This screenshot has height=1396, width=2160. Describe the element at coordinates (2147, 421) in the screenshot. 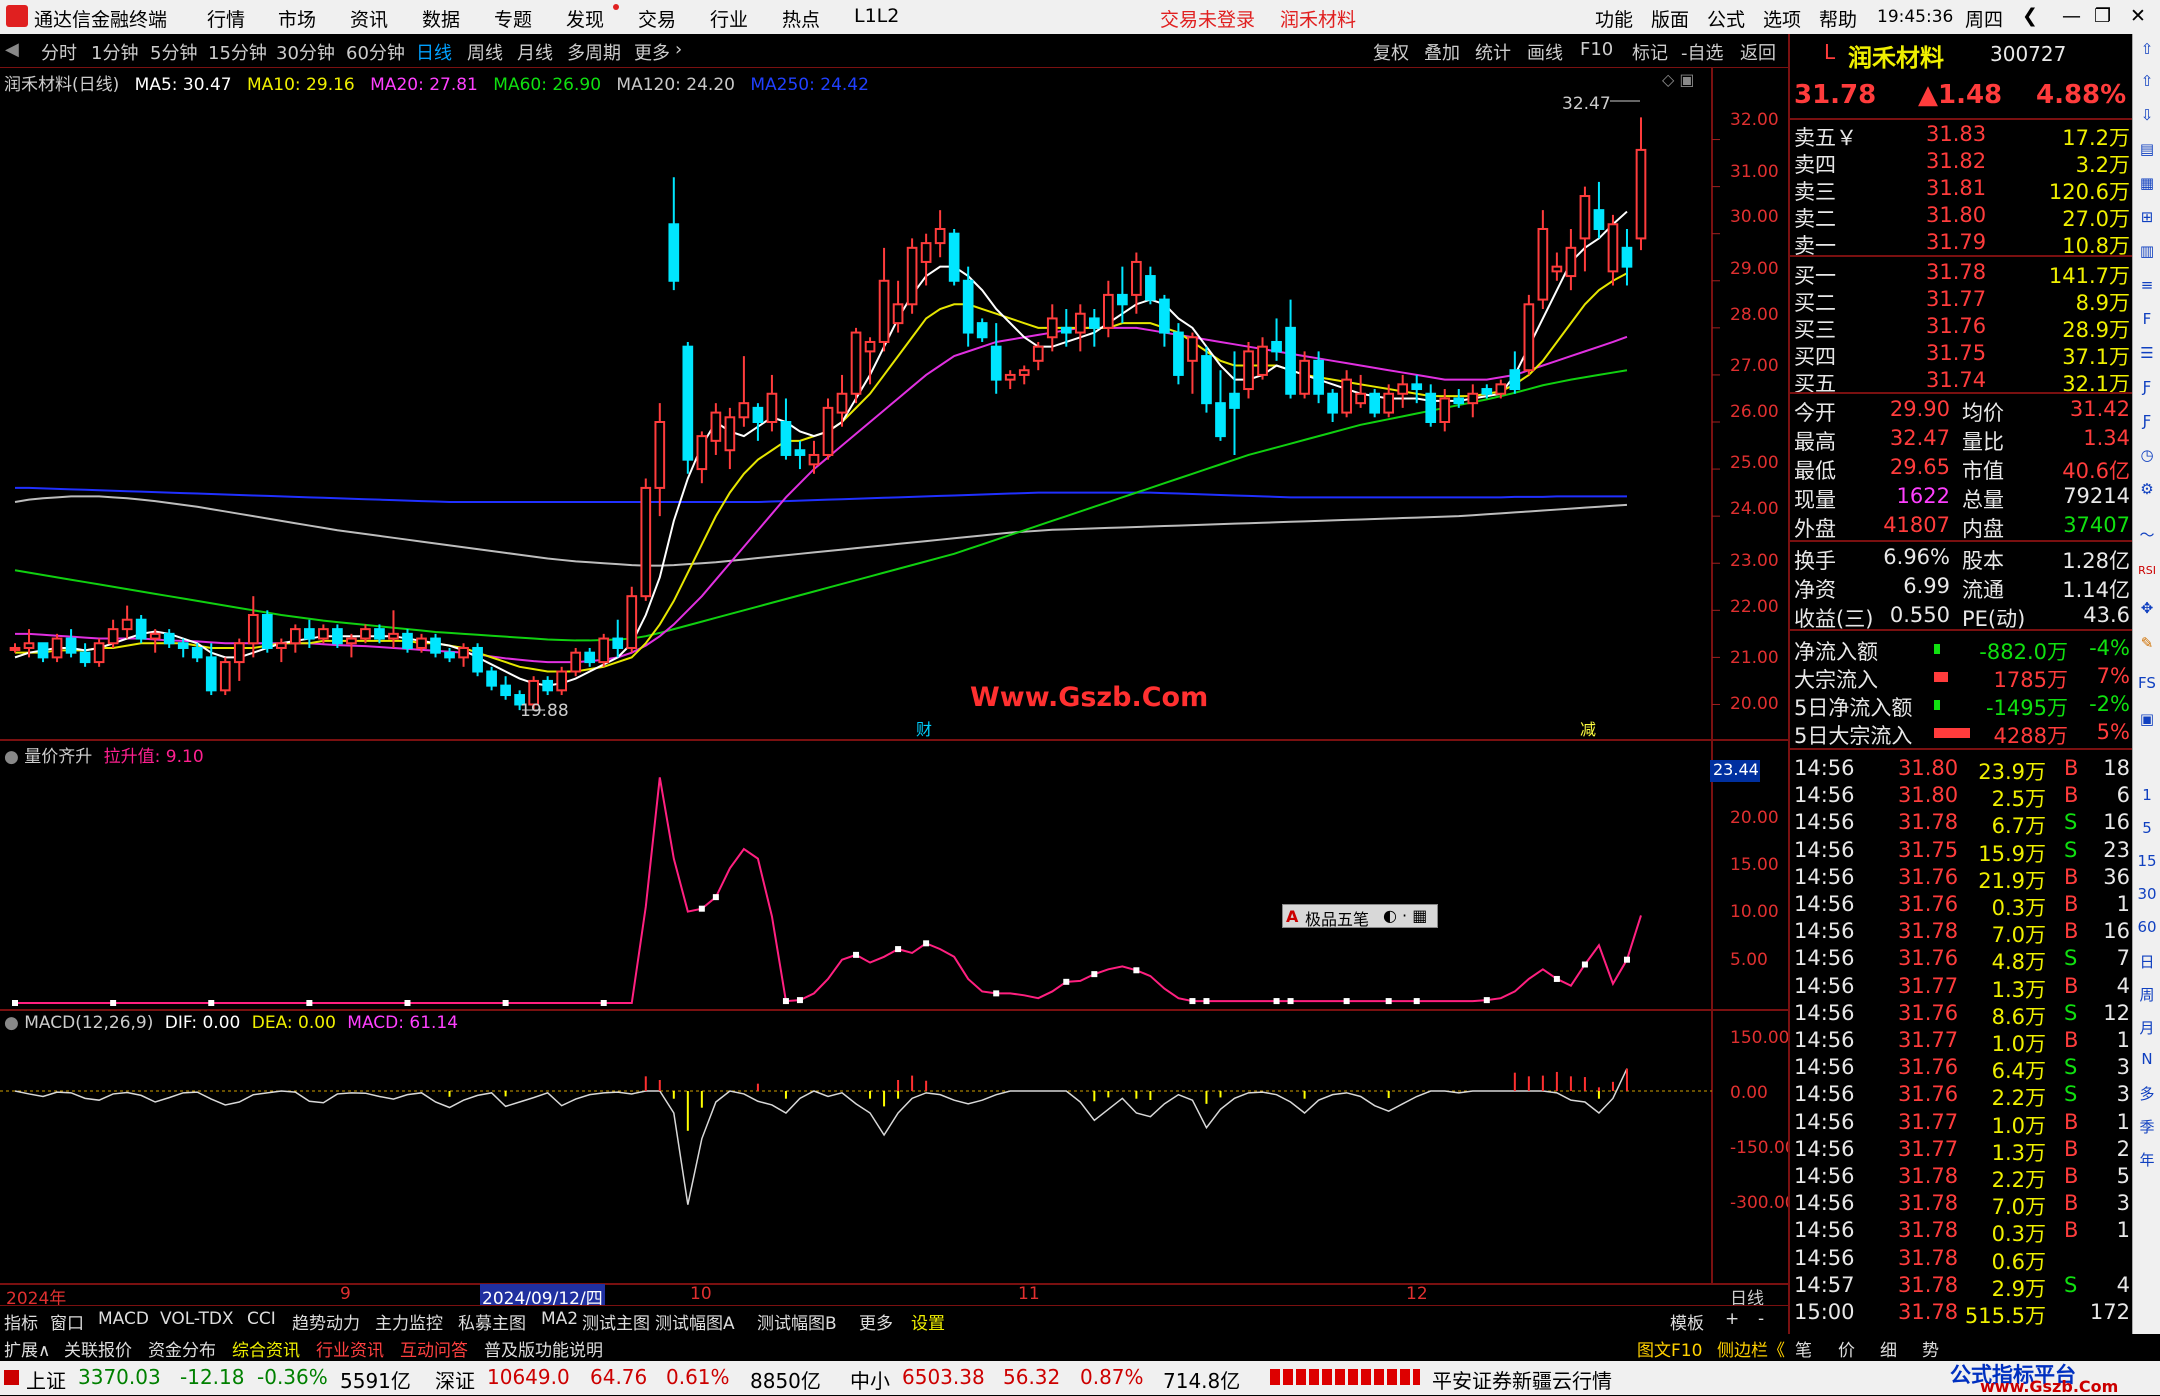

I see `sidebar-f3-icon: Ƒ` at that location.